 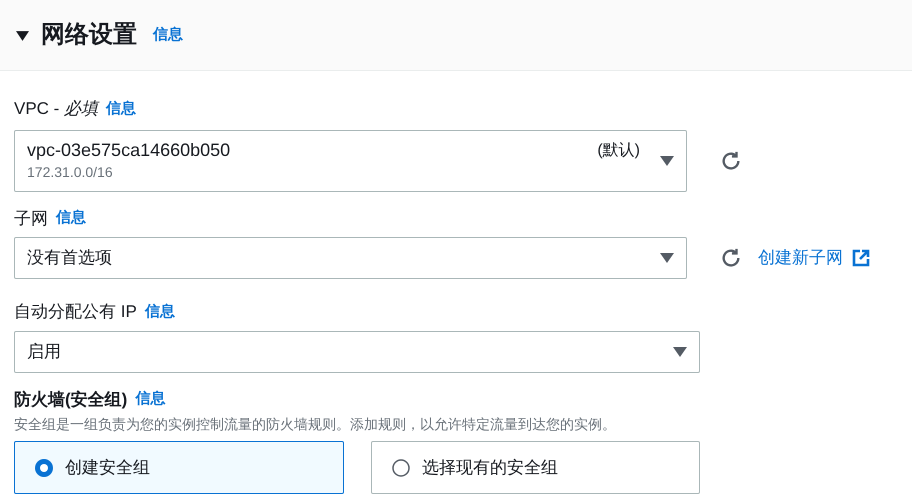 I want to click on field-label: 子网, so click(x=31, y=219).